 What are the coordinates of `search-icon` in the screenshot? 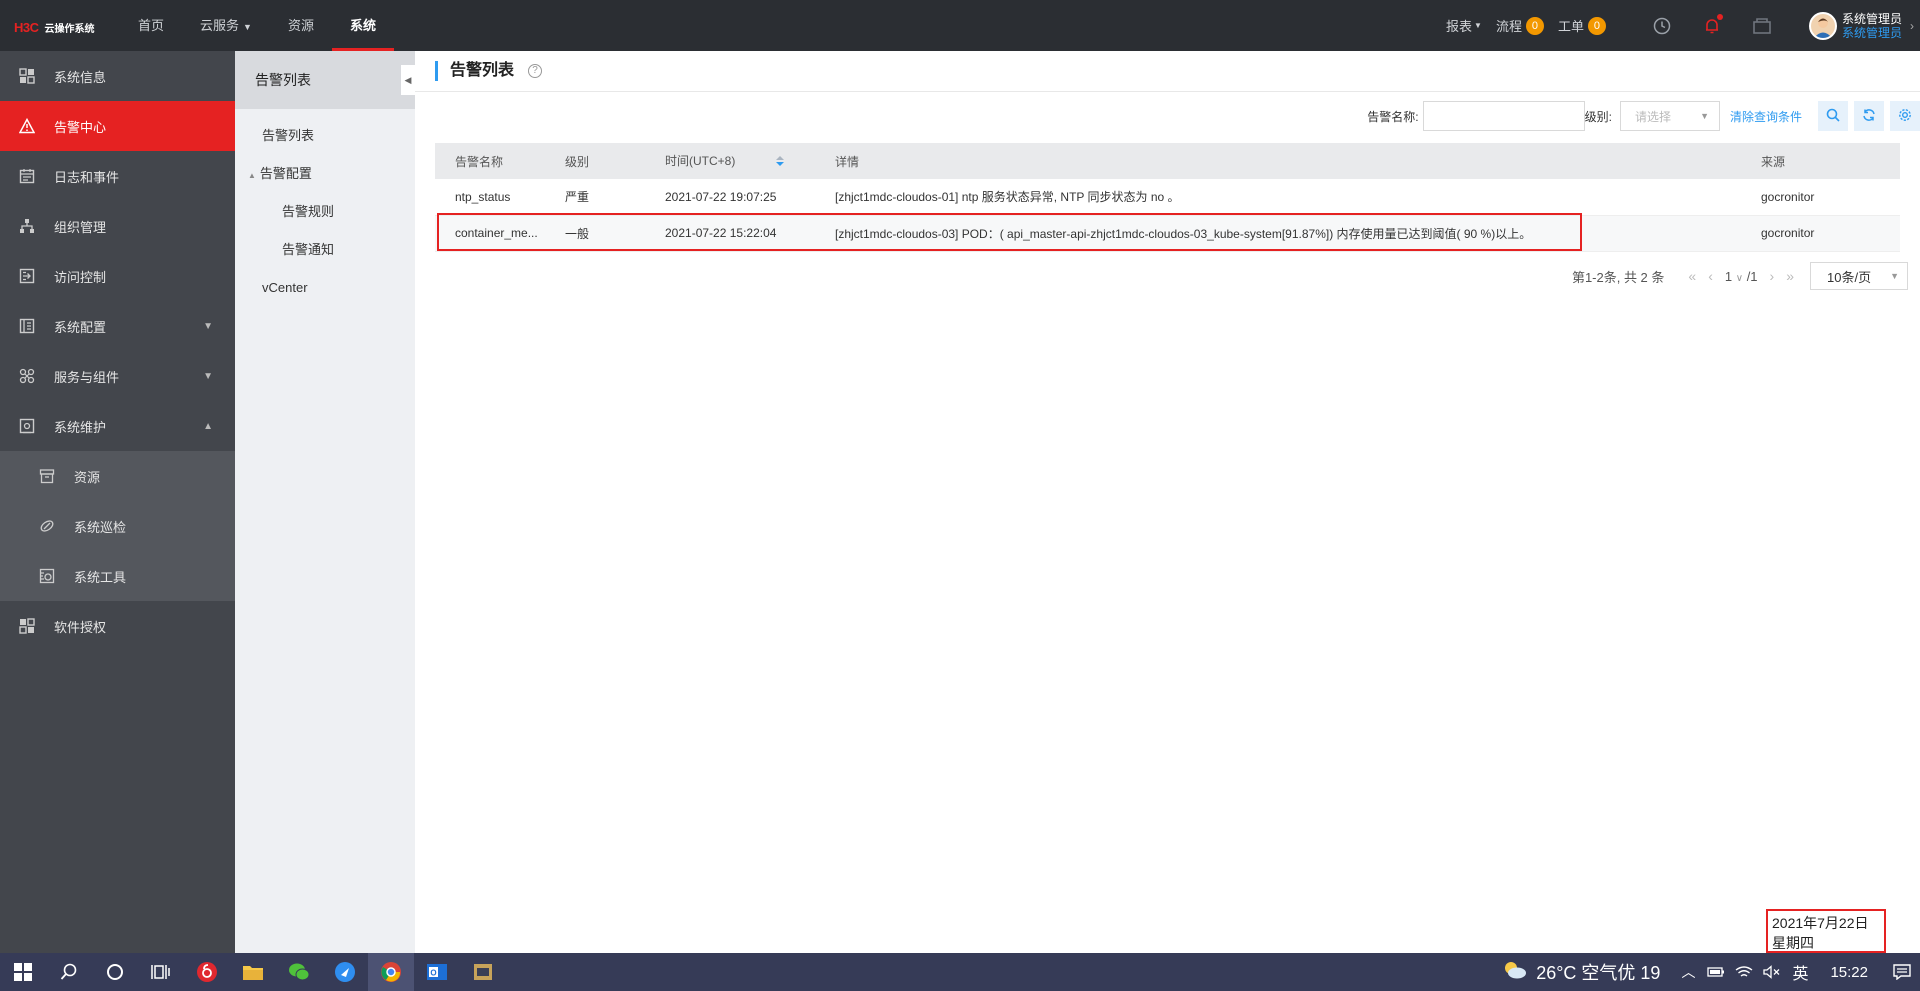 It's located at (69, 972).